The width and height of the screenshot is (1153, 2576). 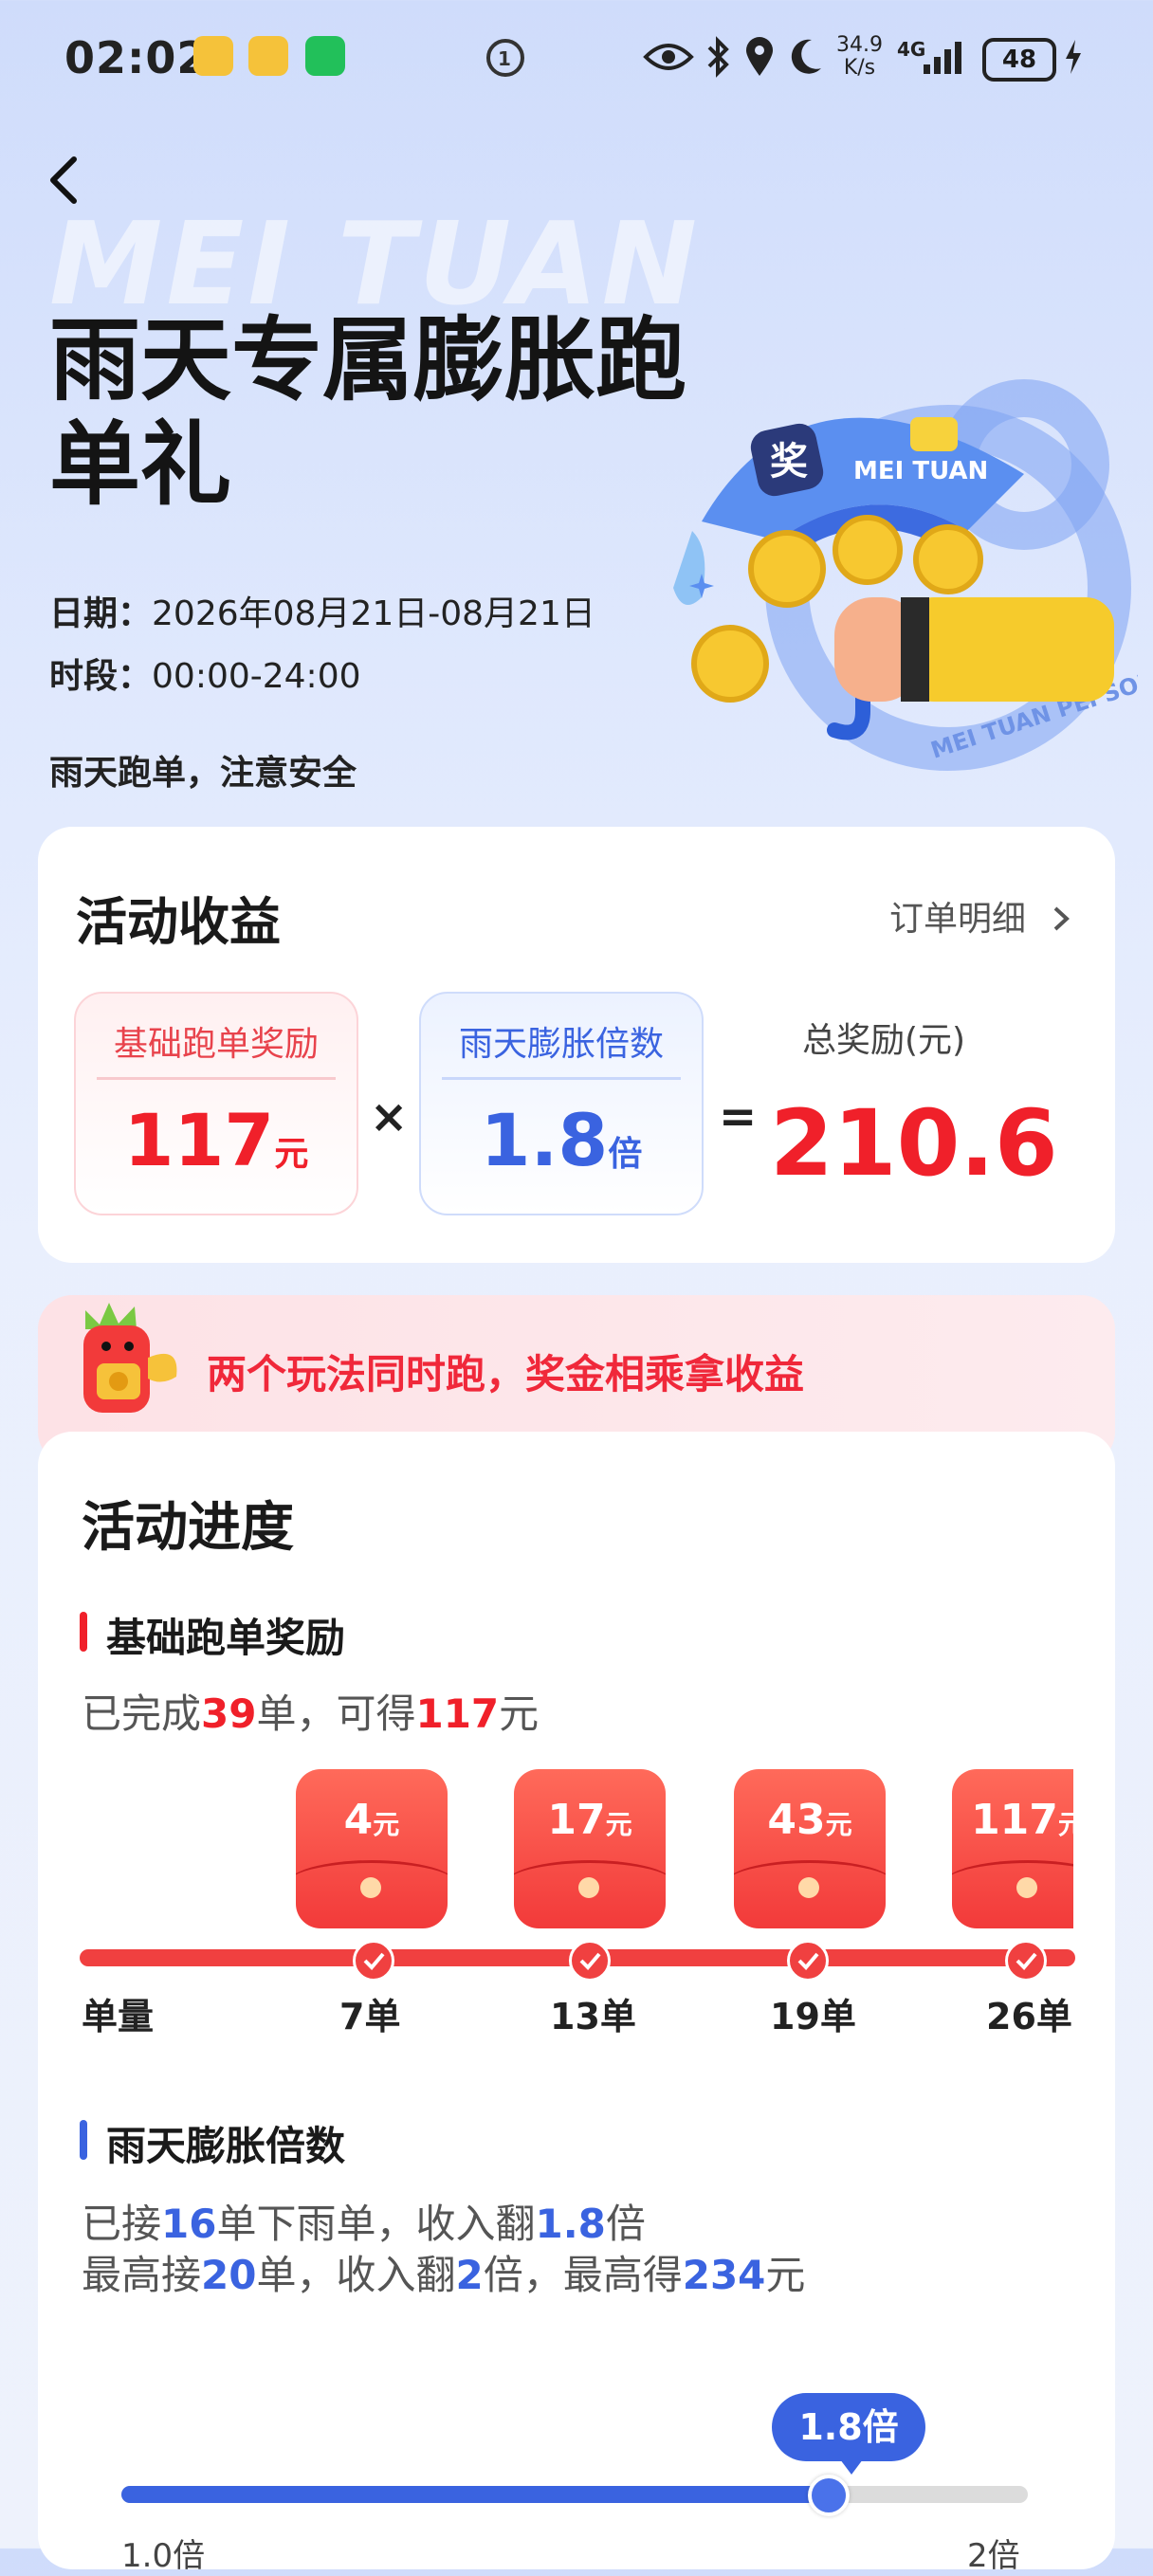 I want to click on app-status-icon: 1, so click(x=505, y=58).